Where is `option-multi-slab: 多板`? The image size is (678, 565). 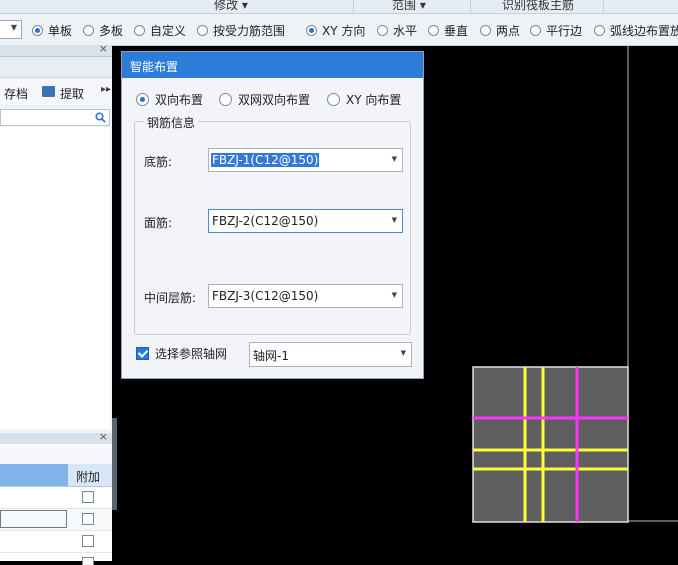
option-multi-slab: 多板 is located at coordinates (103, 30).